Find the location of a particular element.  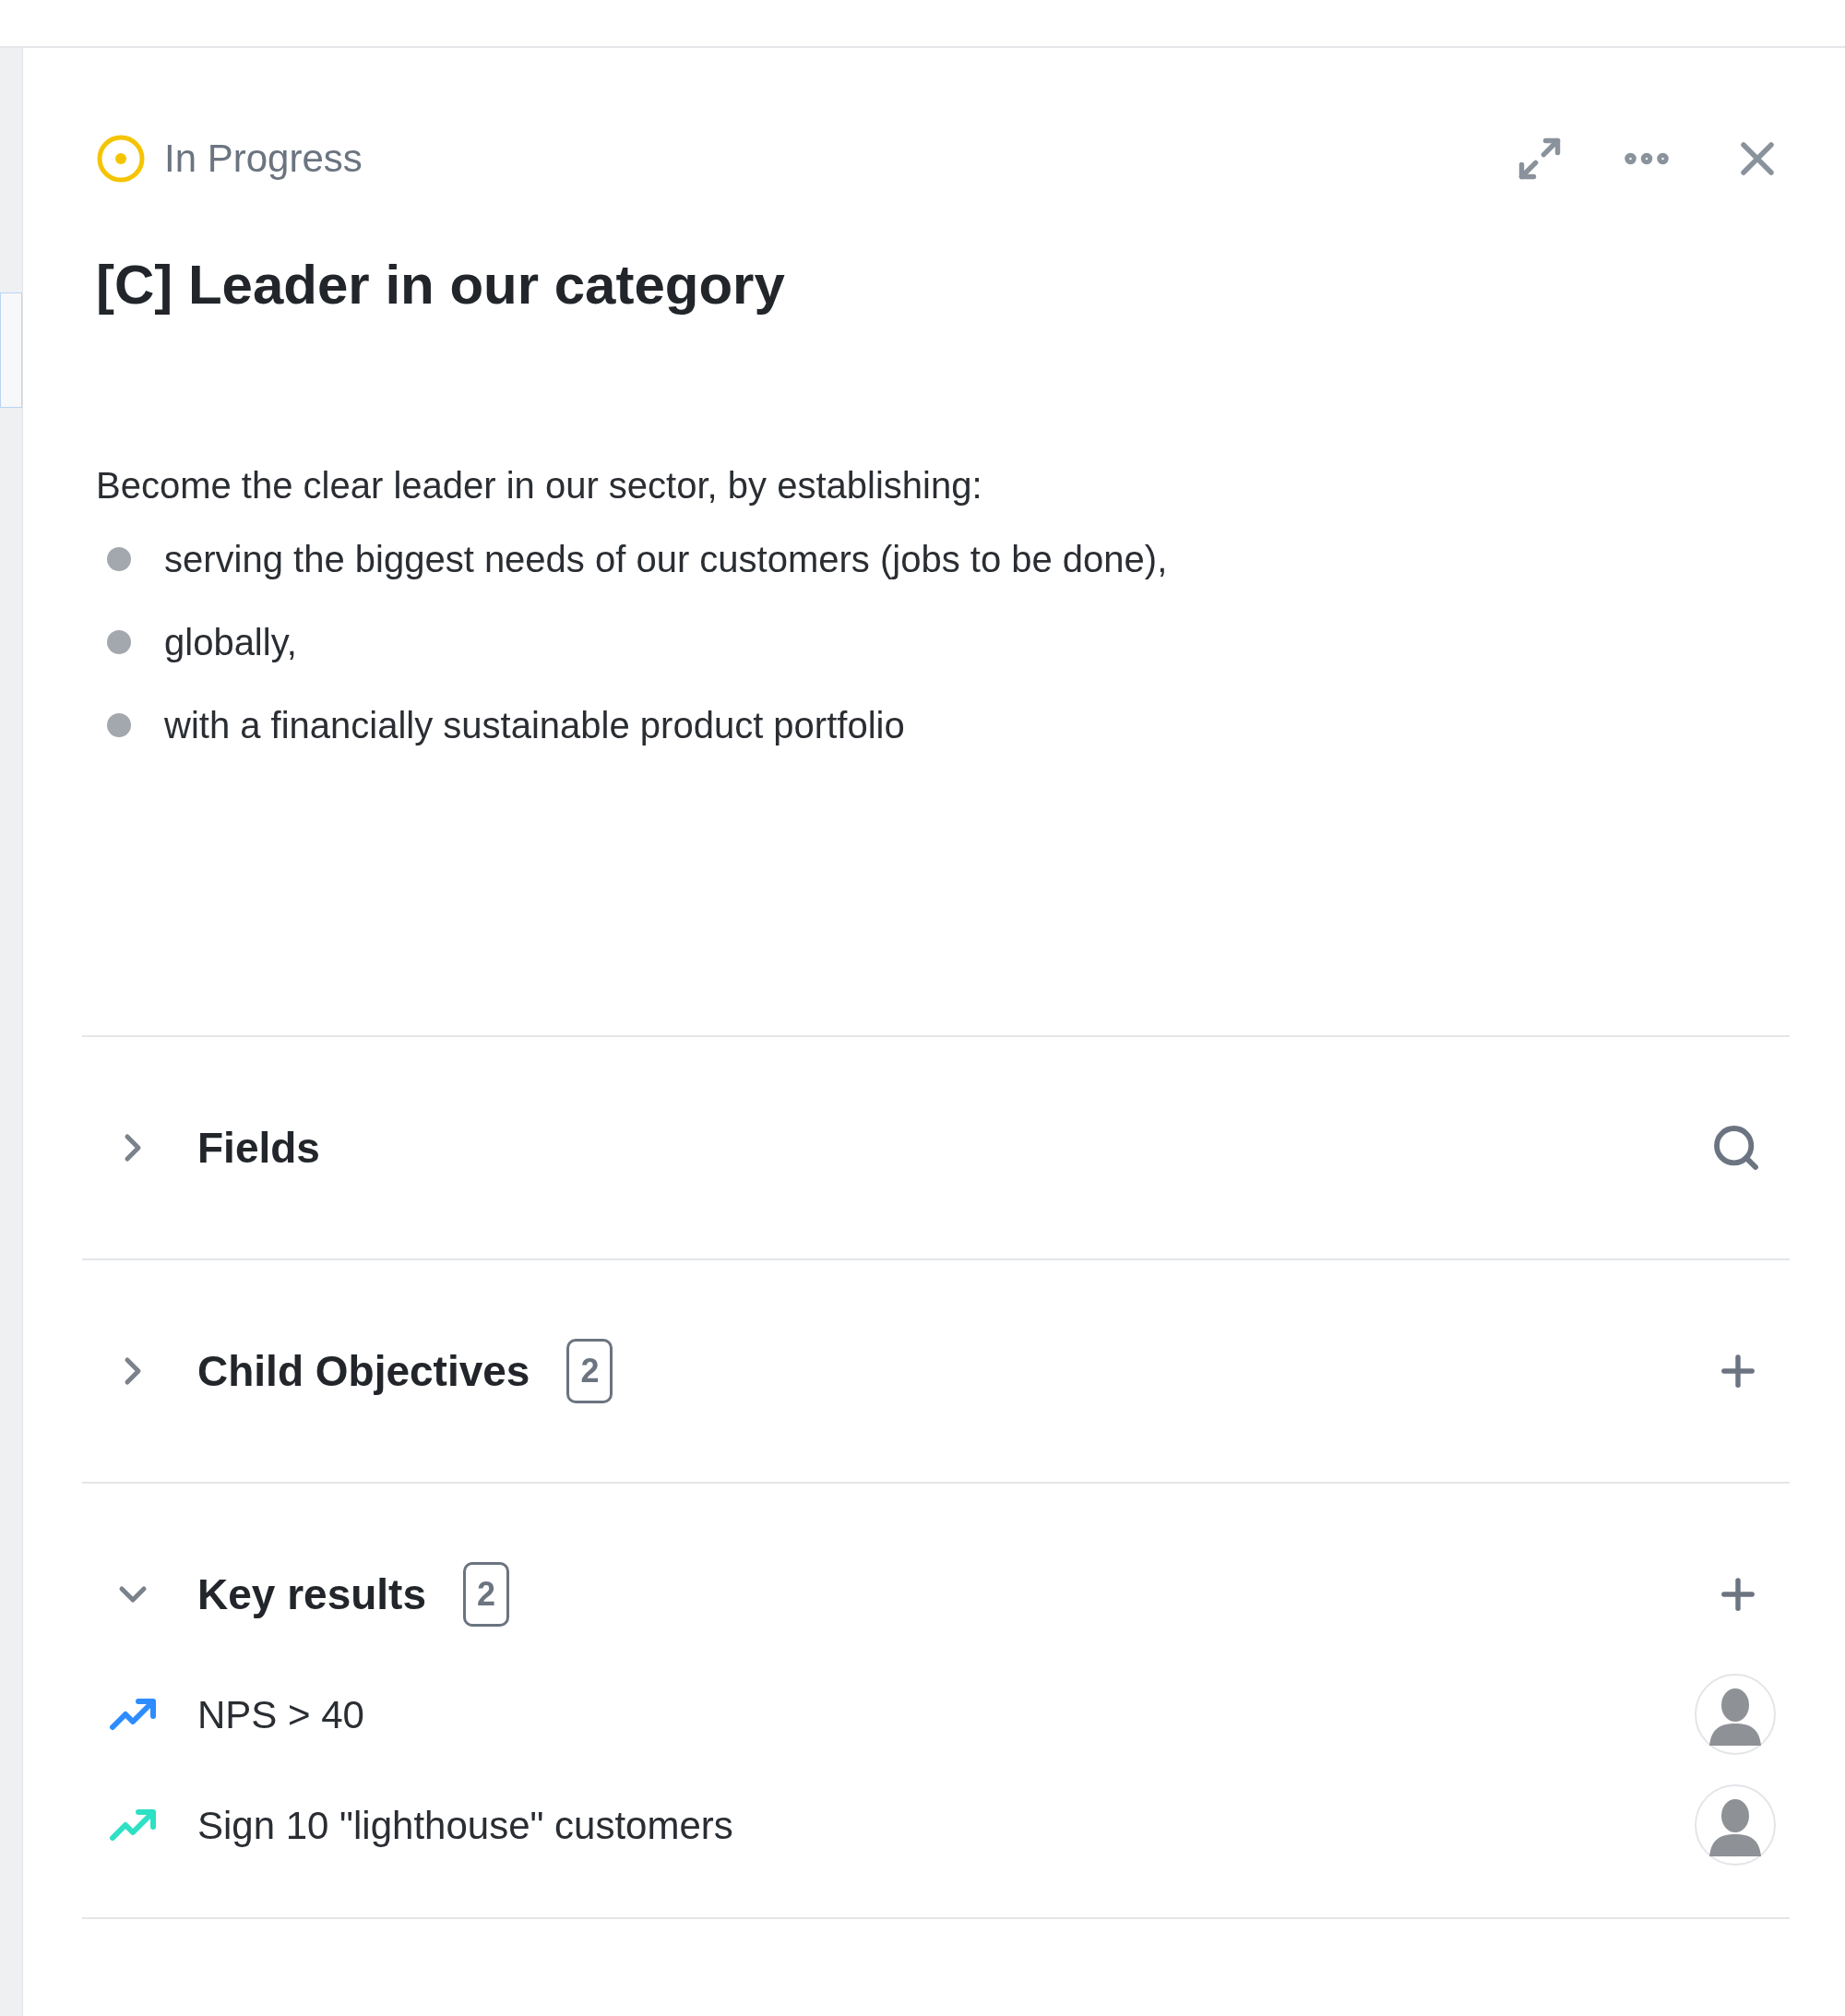

description-intro: Become the clear leader in our sector, by establishing: is located at coordinates (539, 486).